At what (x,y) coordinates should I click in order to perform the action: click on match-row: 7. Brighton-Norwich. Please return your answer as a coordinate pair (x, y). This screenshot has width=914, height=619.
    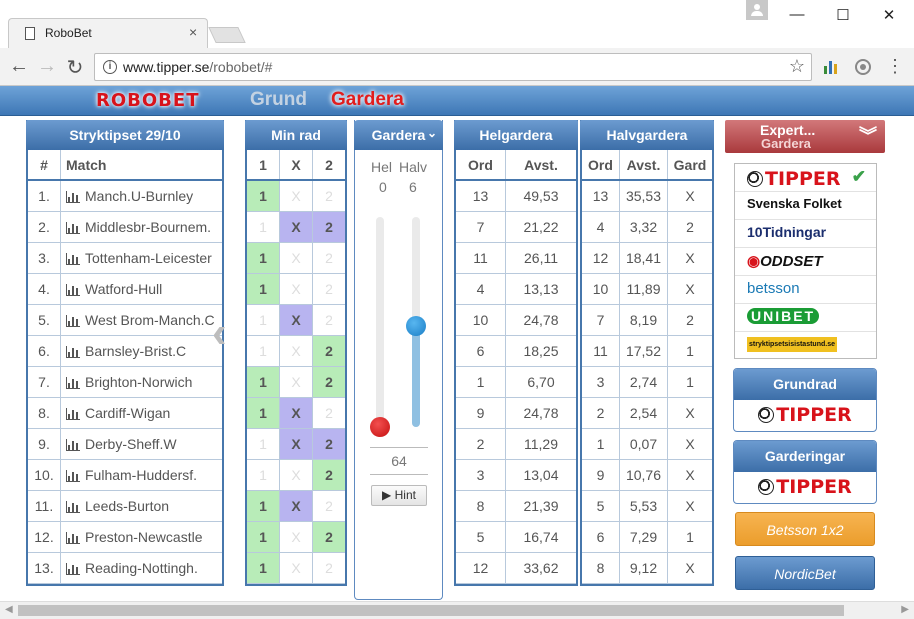
    Looking at the image, I should click on (125, 382).